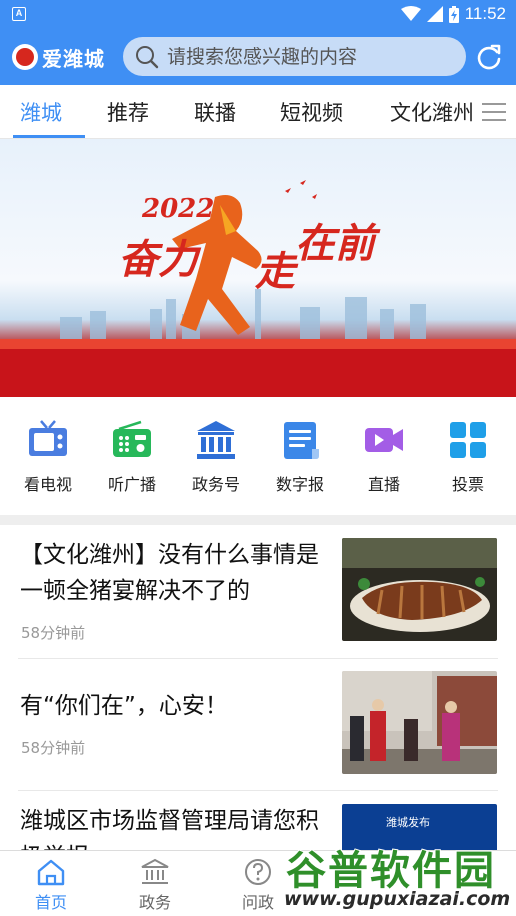 The width and height of the screenshot is (516, 916). I want to click on quick-entry-label: 投票, so click(467, 484).